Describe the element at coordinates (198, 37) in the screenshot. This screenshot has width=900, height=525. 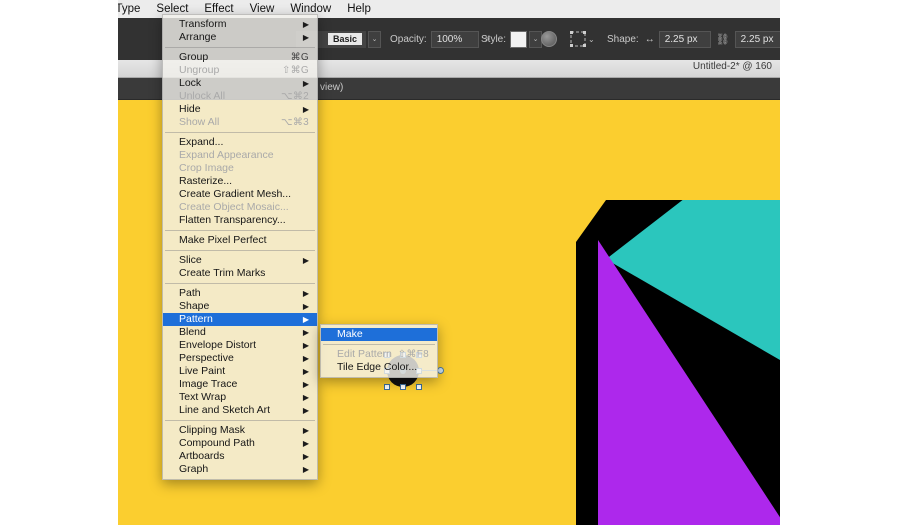
I see `menu-item-label: Arrange` at that location.